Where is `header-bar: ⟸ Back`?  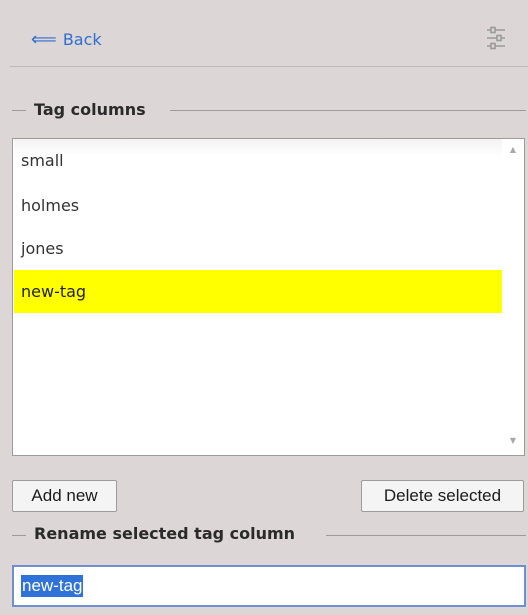 header-bar: ⟸ Back is located at coordinates (269, 33).